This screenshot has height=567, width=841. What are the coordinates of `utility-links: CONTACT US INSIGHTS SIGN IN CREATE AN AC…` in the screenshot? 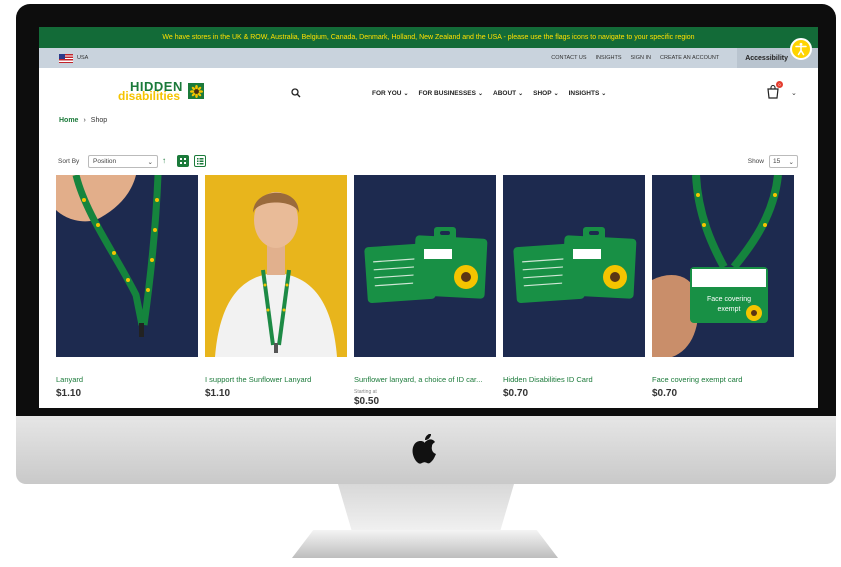 It's located at (635, 58).